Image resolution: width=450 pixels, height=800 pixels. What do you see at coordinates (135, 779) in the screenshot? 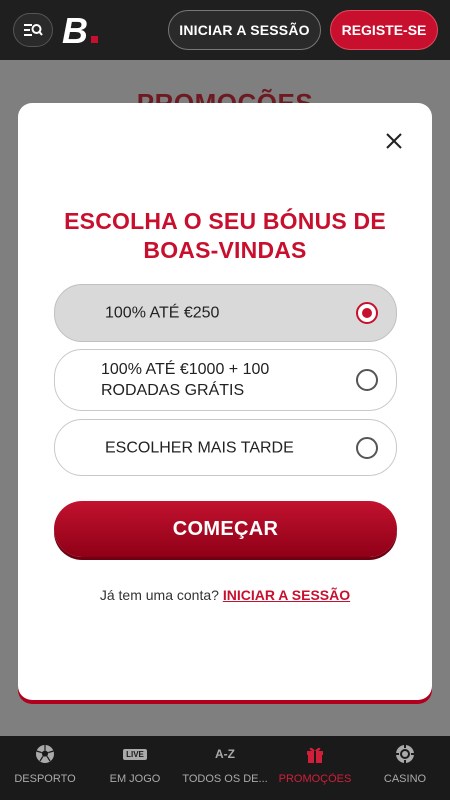
I see `nav-label: EM JOGO` at bounding box center [135, 779].